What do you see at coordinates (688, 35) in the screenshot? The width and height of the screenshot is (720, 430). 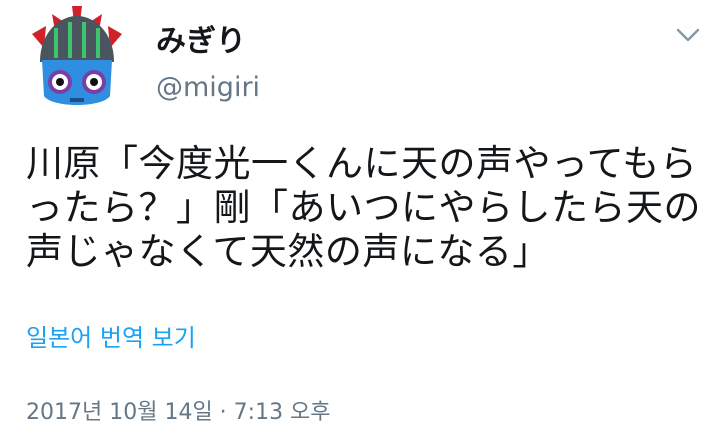 I see `chevron-down-icon` at bounding box center [688, 35].